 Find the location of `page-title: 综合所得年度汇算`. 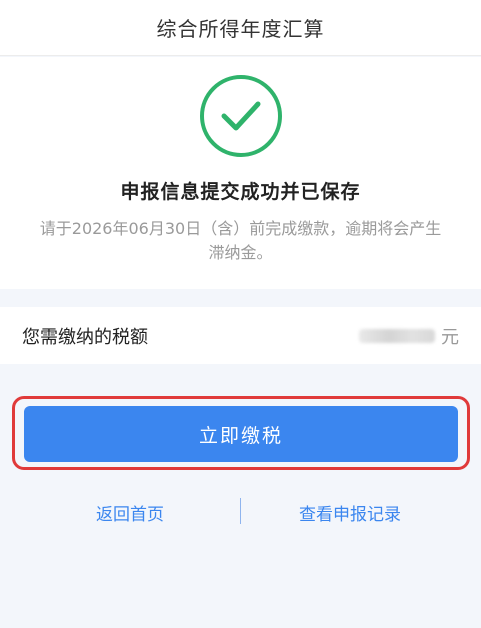

page-title: 综合所得年度汇算 is located at coordinates (240, 29).